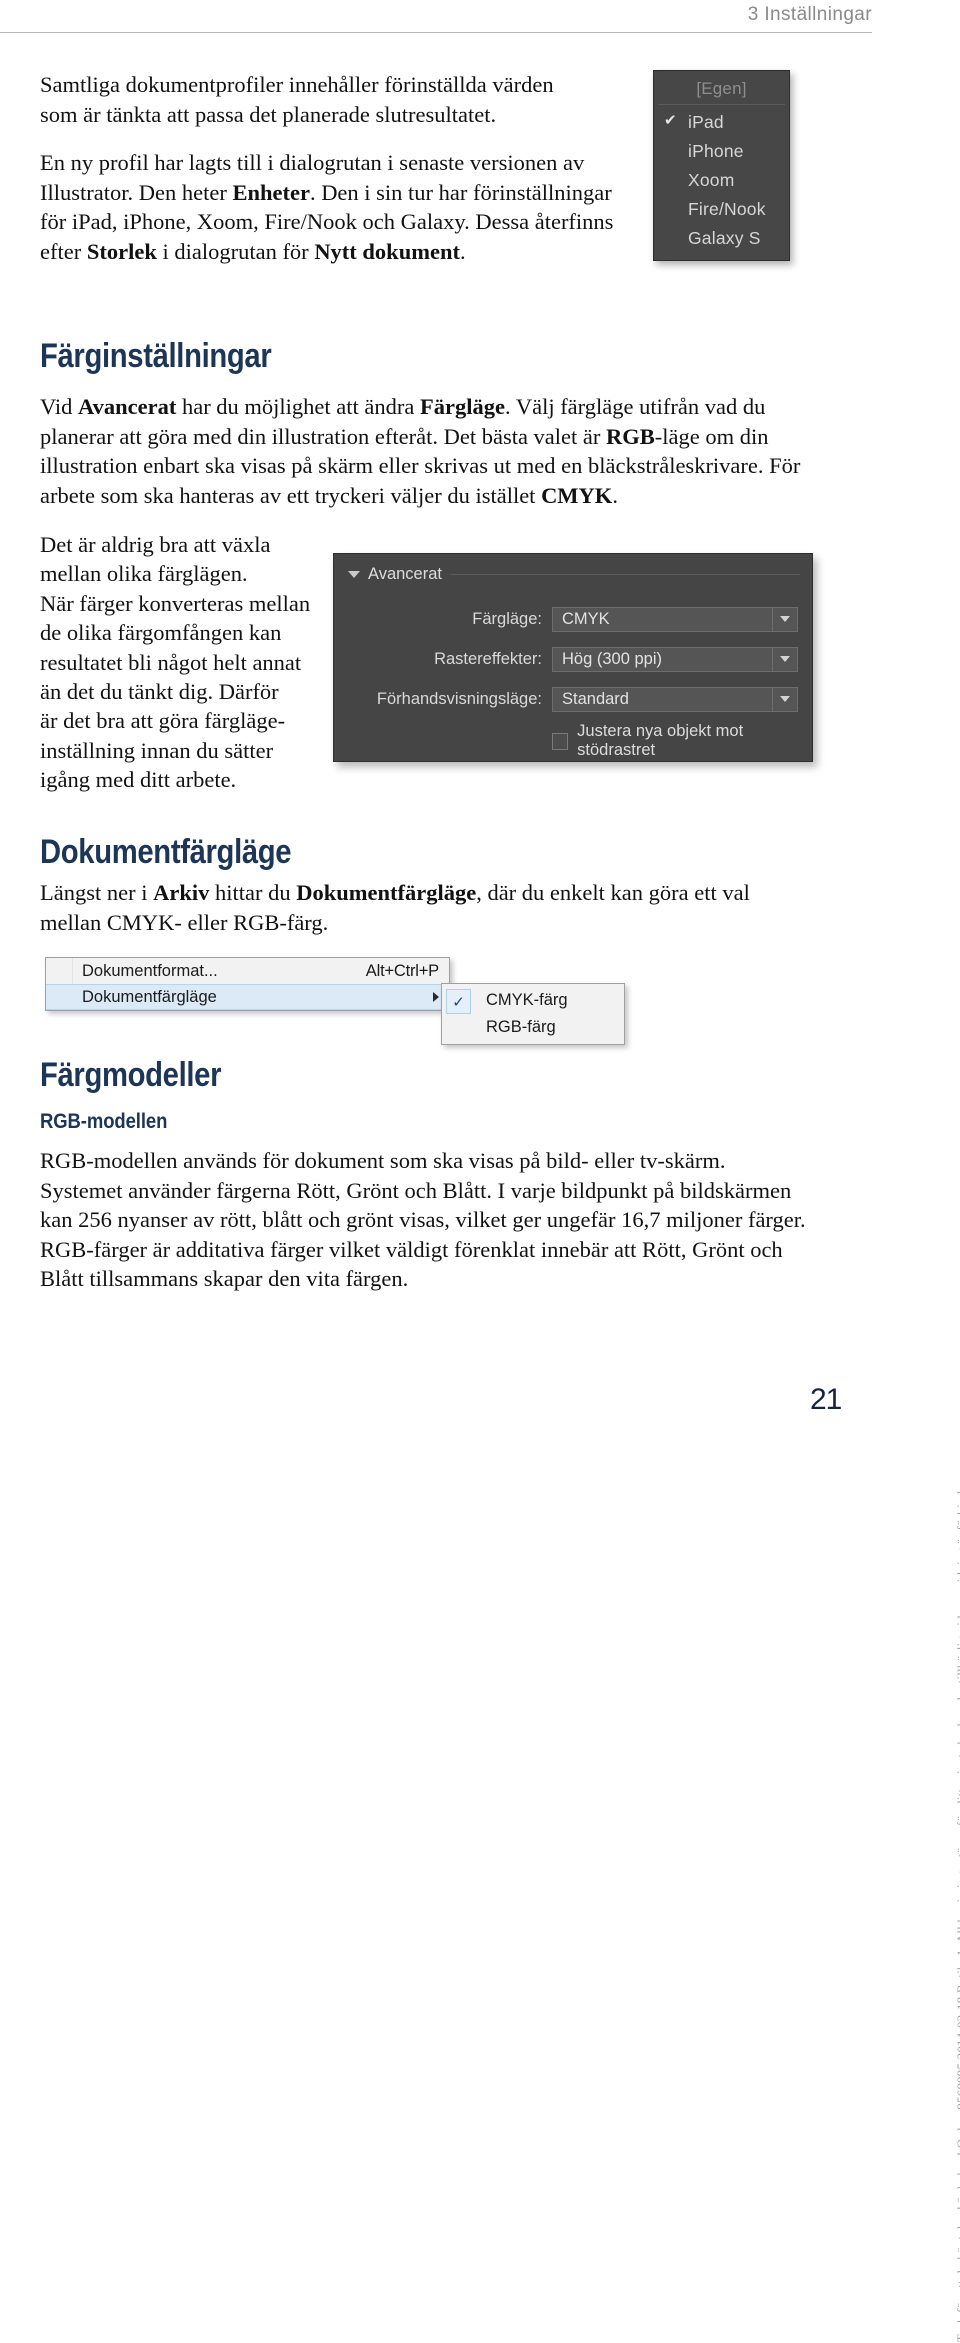 This screenshot has width=960, height=2343. I want to click on sidenote-line-8: inställning innan du sätter, so click(157, 750).